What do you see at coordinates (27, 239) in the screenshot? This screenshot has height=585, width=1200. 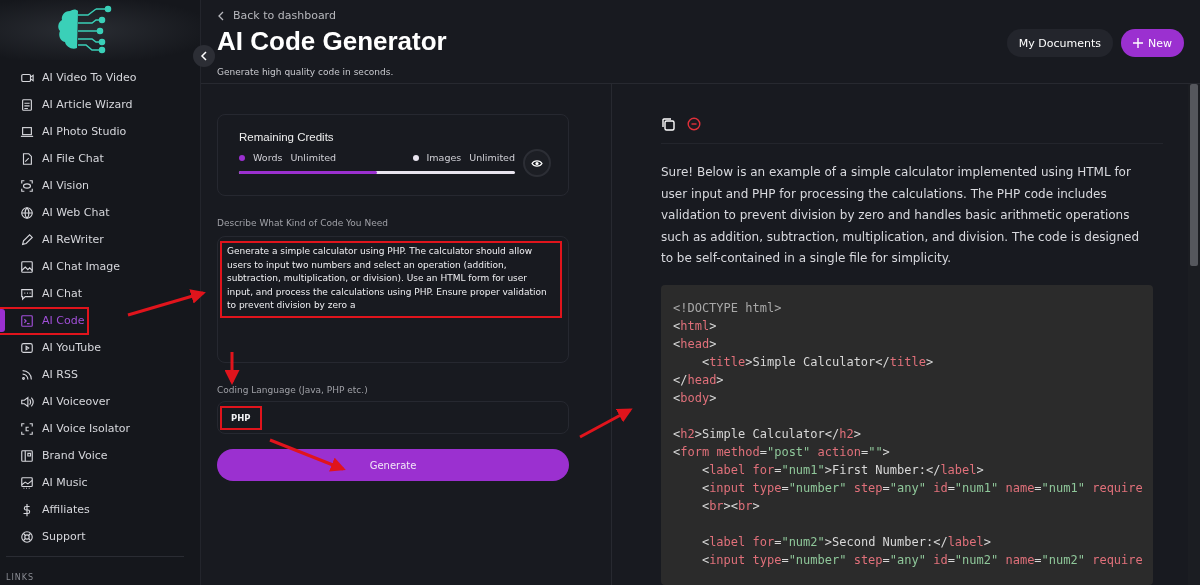 I see `pencil-icon` at bounding box center [27, 239].